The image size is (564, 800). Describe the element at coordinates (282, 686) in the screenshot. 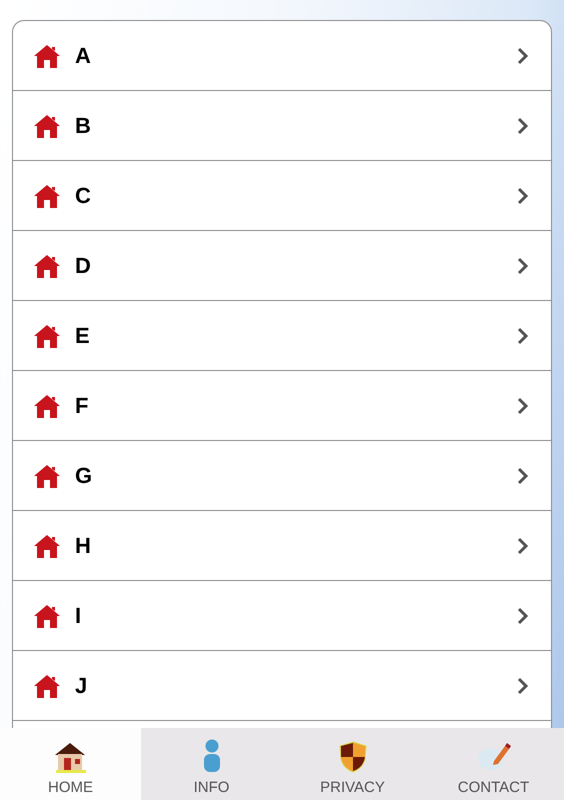

I see `list-item: J` at that location.